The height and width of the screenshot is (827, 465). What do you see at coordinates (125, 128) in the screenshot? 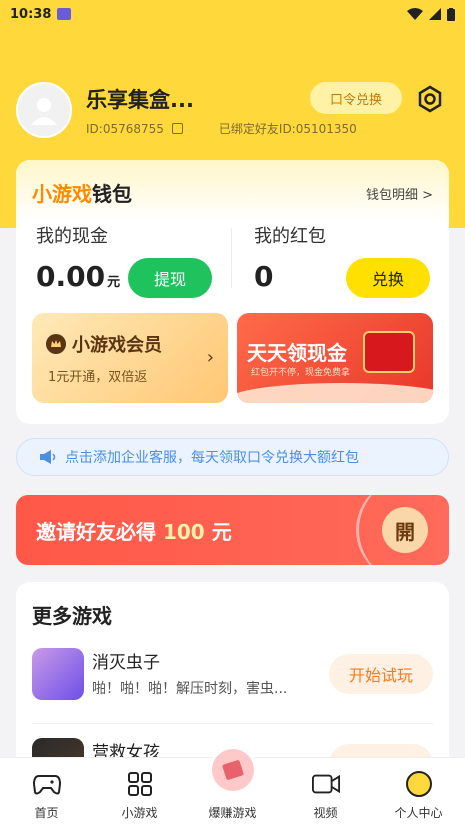
I see `user-id: ID:05768755` at bounding box center [125, 128].